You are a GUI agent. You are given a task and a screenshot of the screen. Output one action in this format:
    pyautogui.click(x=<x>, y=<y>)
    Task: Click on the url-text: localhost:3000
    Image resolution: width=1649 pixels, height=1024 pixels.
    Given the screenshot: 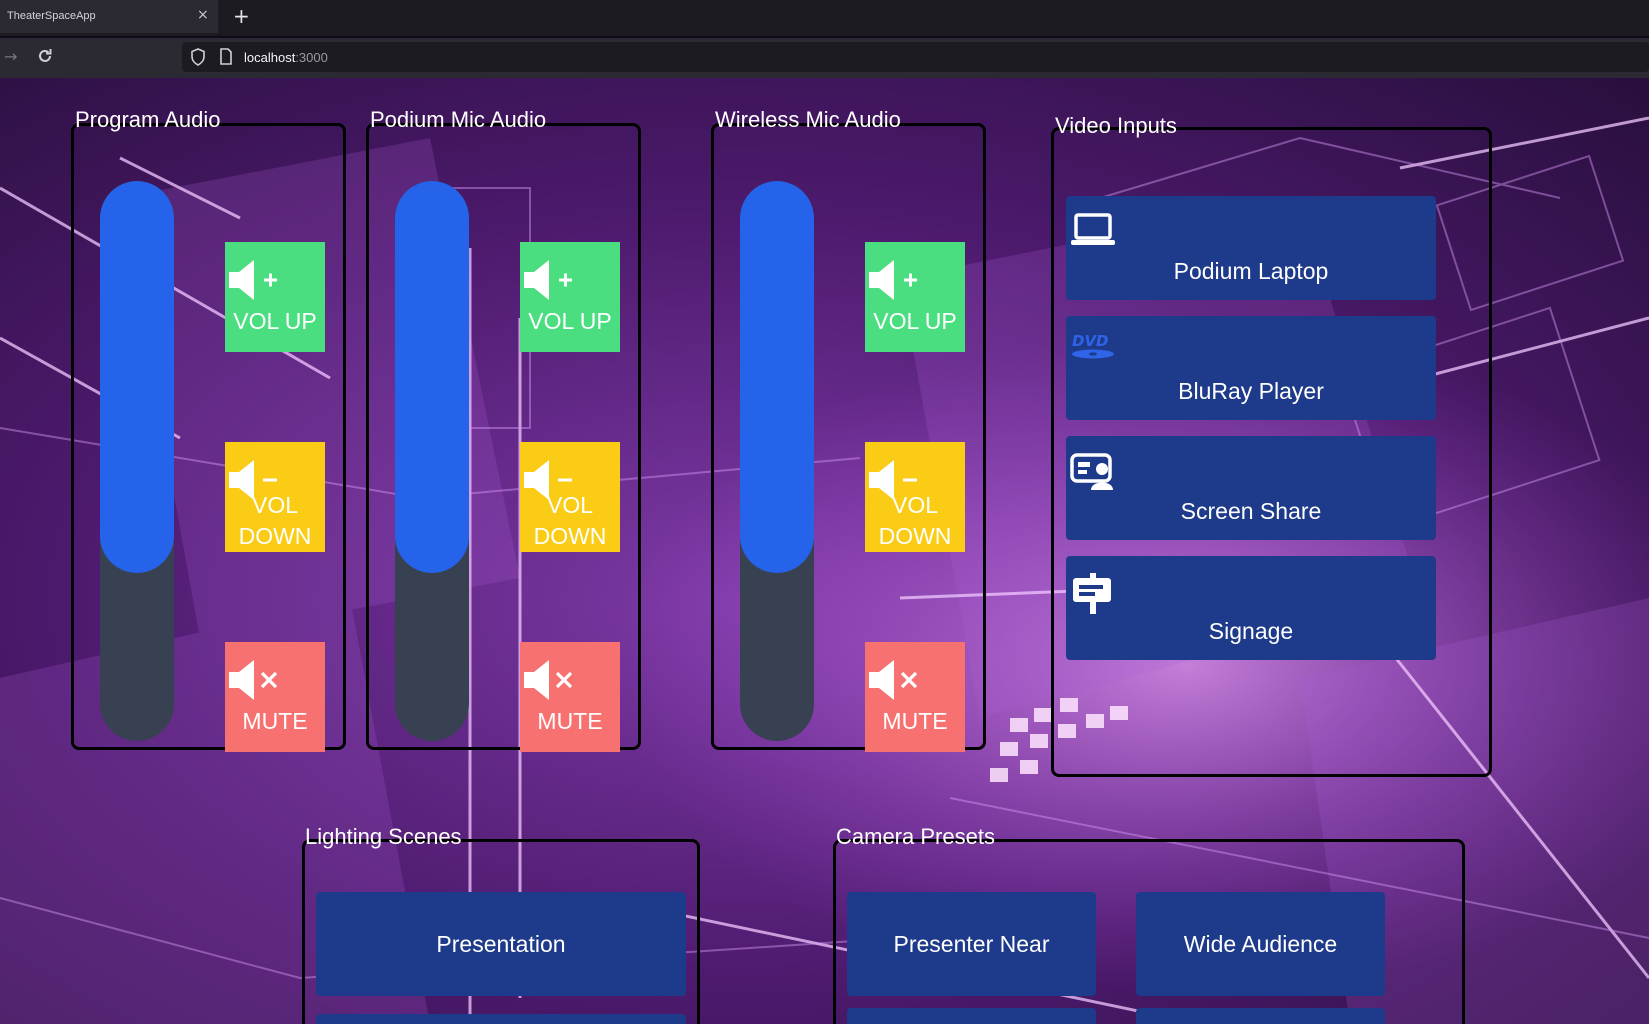 What is the action you would take?
    pyautogui.click(x=286, y=57)
    